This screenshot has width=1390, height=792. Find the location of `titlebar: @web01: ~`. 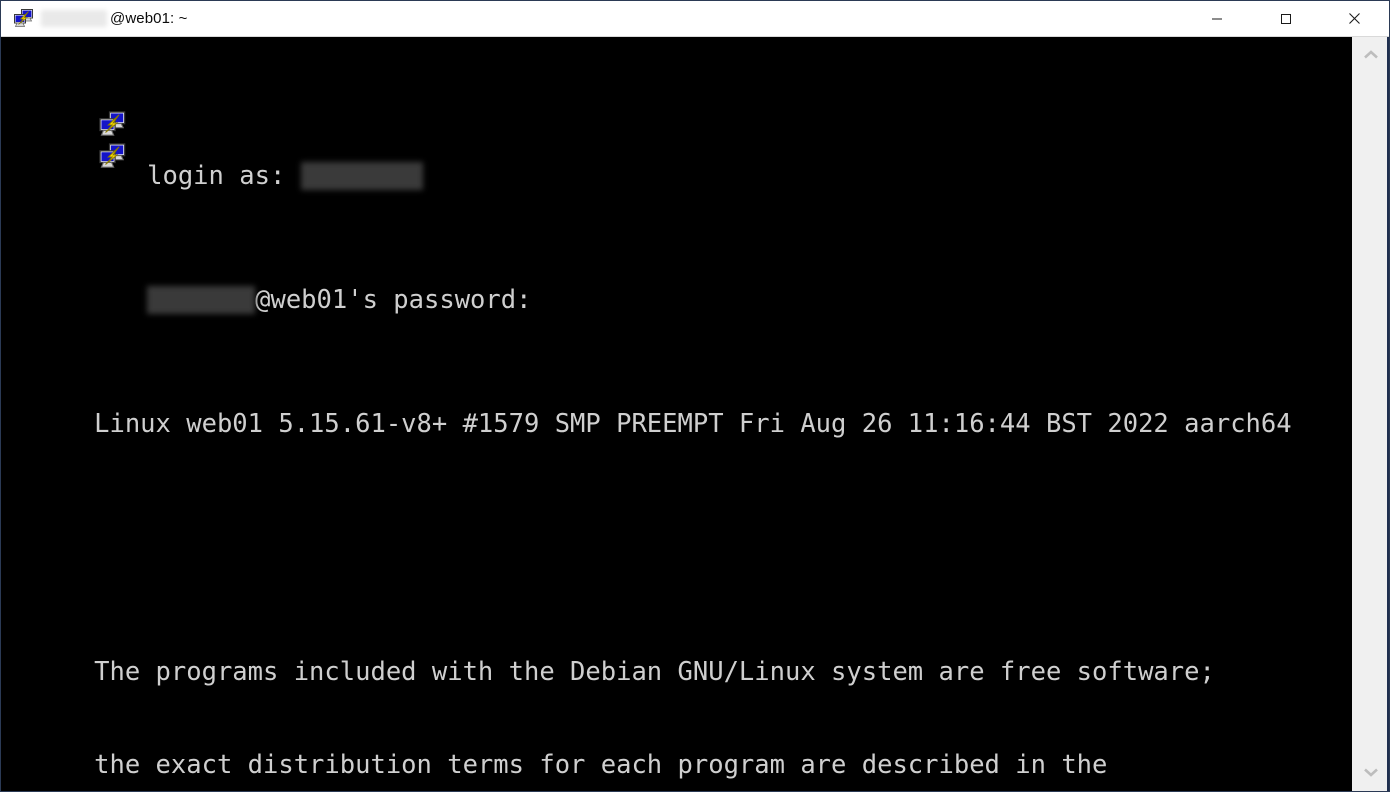

titlebar: @web01: ~ is located at coordinates (695, 19).